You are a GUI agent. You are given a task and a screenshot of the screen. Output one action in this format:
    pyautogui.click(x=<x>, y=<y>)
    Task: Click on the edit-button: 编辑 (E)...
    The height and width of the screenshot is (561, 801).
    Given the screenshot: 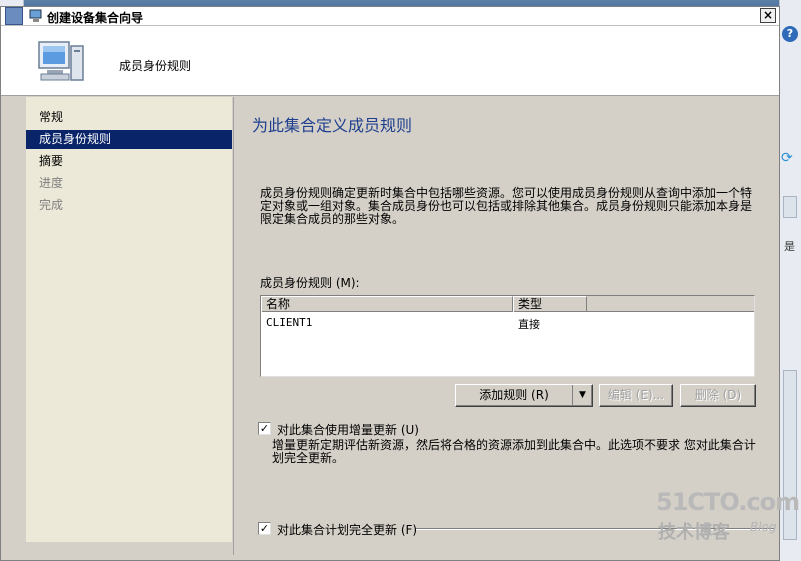 What is the action you would take?
    pyautogui.click(x=636, y=395)
    